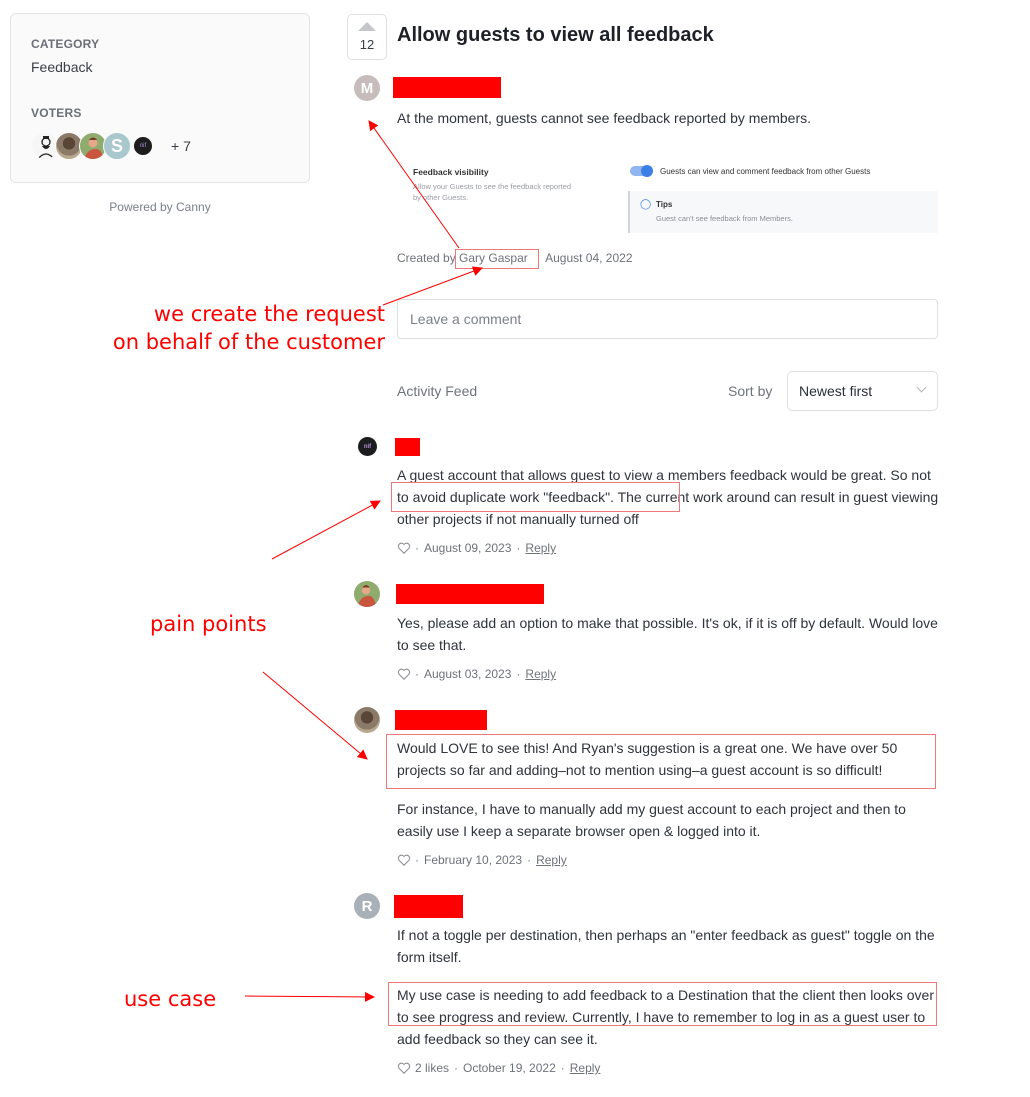  What do you see at coordinates (160, 98) in the screenshot?
I see `sidebar-card: CATEGORY Feedback VOTERS S nif + 7` at bounding box center [160, 98].